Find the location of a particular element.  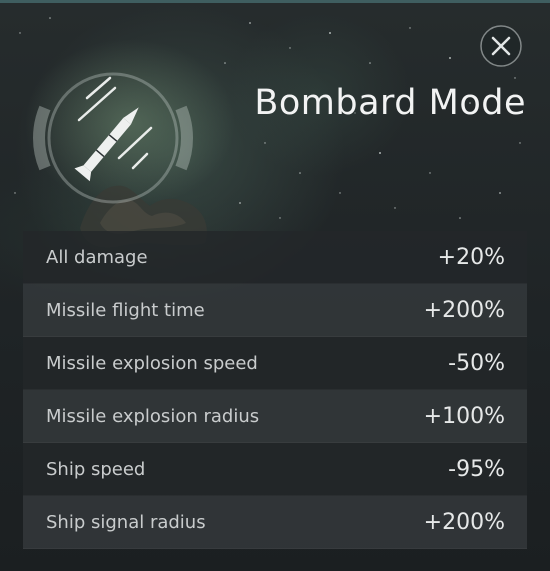

modifier-row: All damage +20% is located at coordinates (275, 257).